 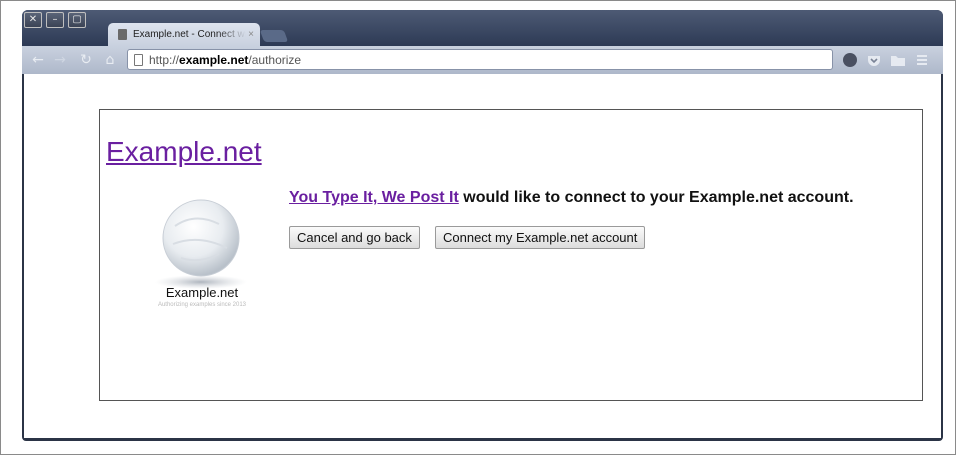 What do you see at coordinates (850, 60) in the screenshot?
I see `extension-dark-icon` at bounding box center [850, 60].